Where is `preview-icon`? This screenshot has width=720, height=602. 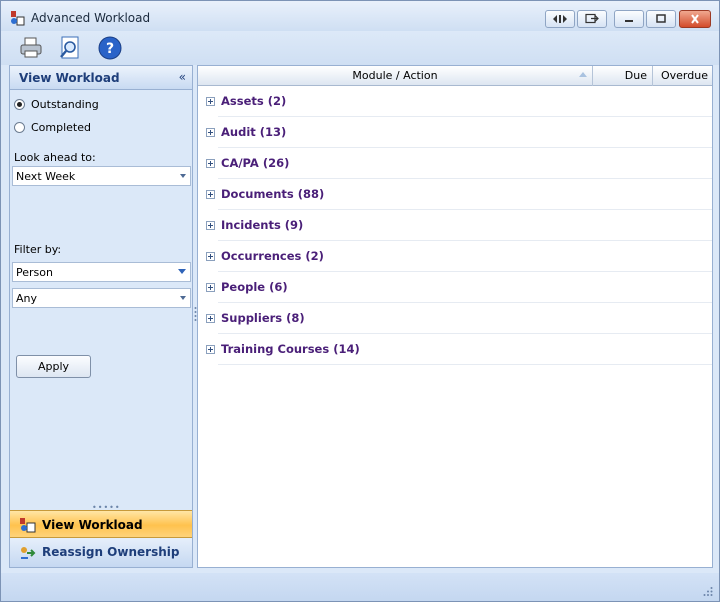
preview-icon is located at coordinates (69, 47).